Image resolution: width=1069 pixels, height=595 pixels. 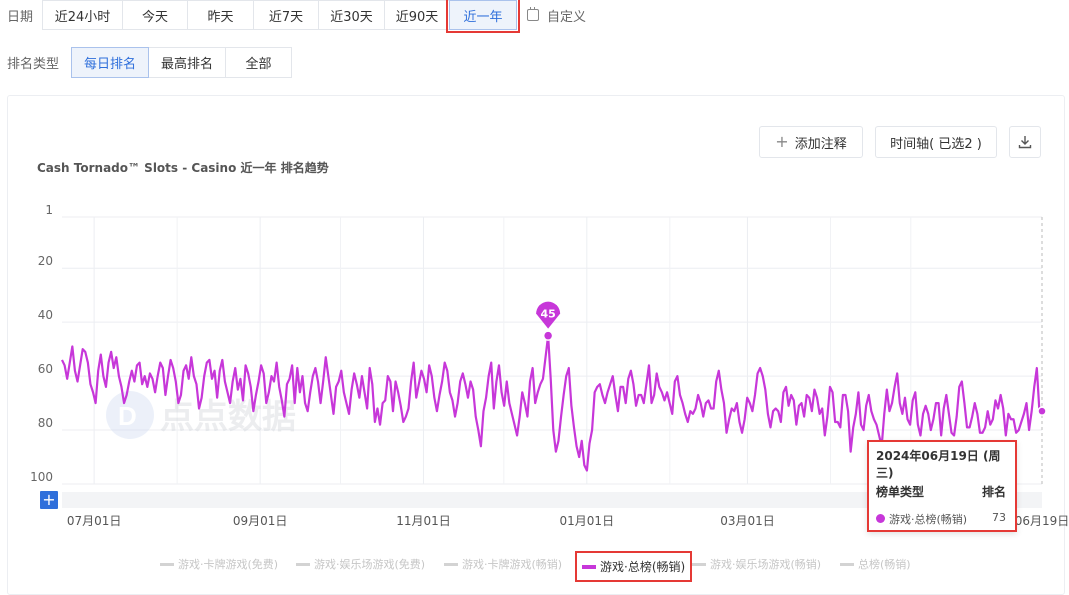 I want to click on legend-label: 游戏·卡牌游戏(畅销), so click(x=512, y=564).